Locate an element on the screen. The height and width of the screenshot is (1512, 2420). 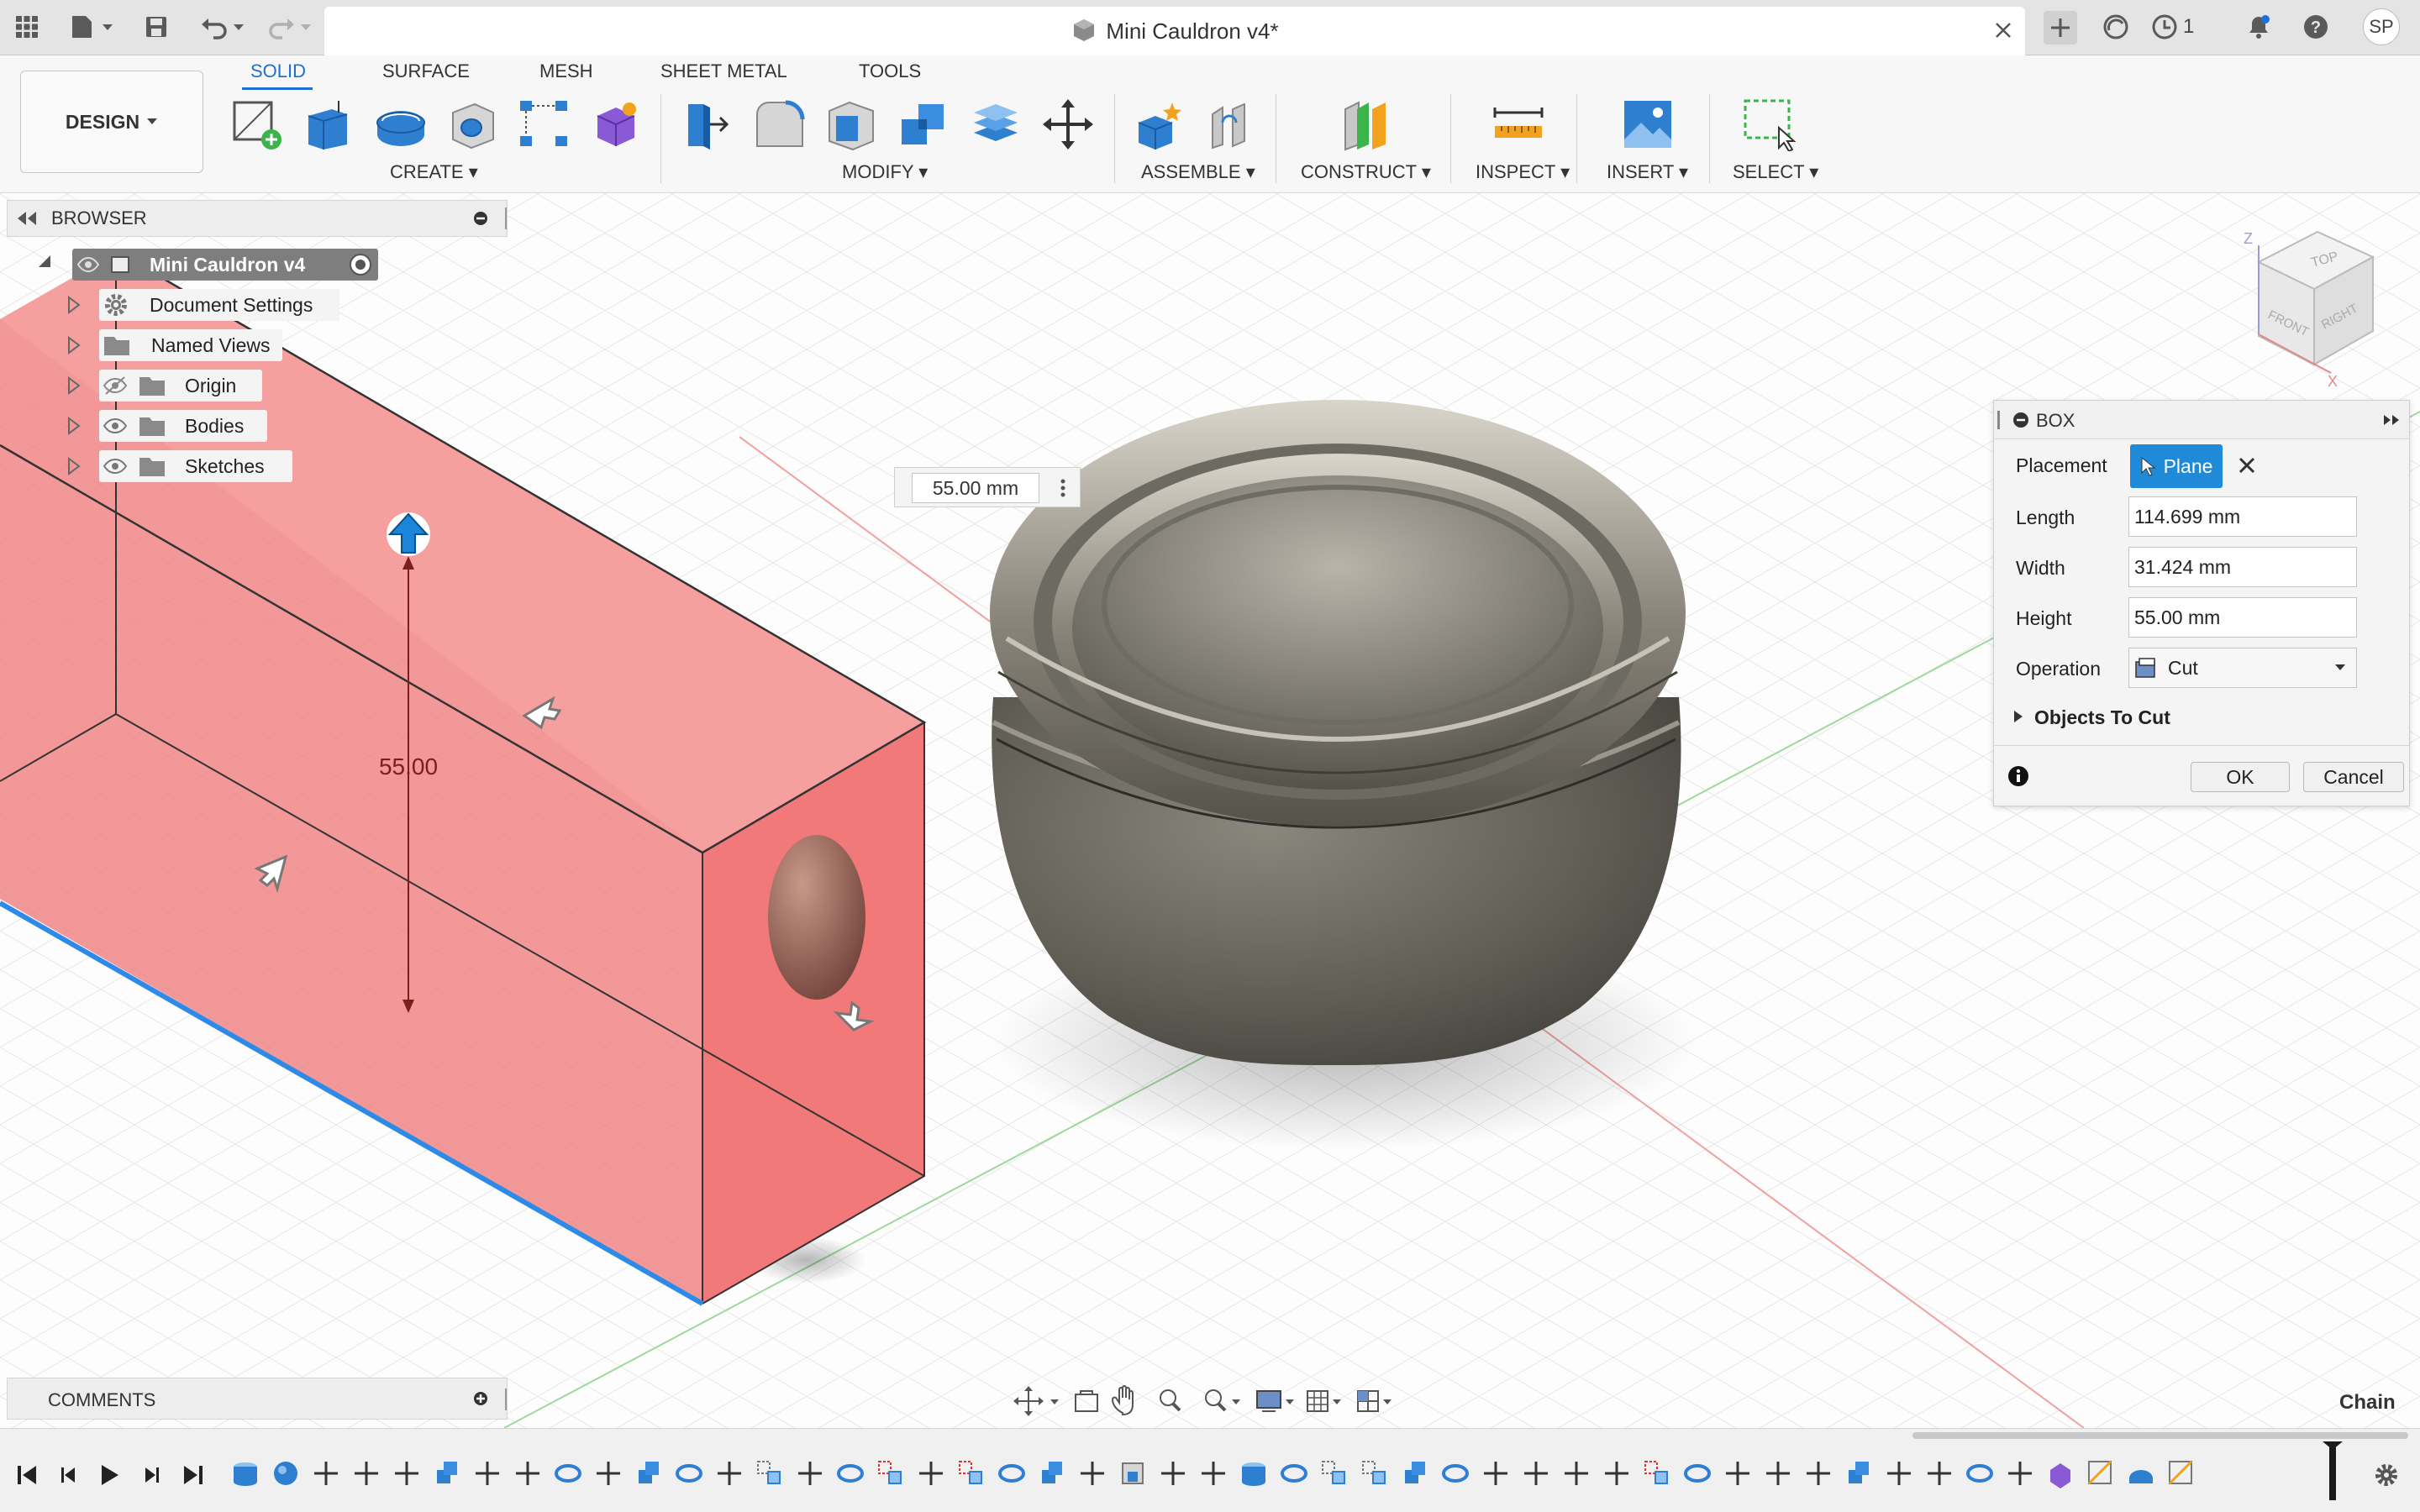
expand-root-icon is located at coordinates (43, 260).